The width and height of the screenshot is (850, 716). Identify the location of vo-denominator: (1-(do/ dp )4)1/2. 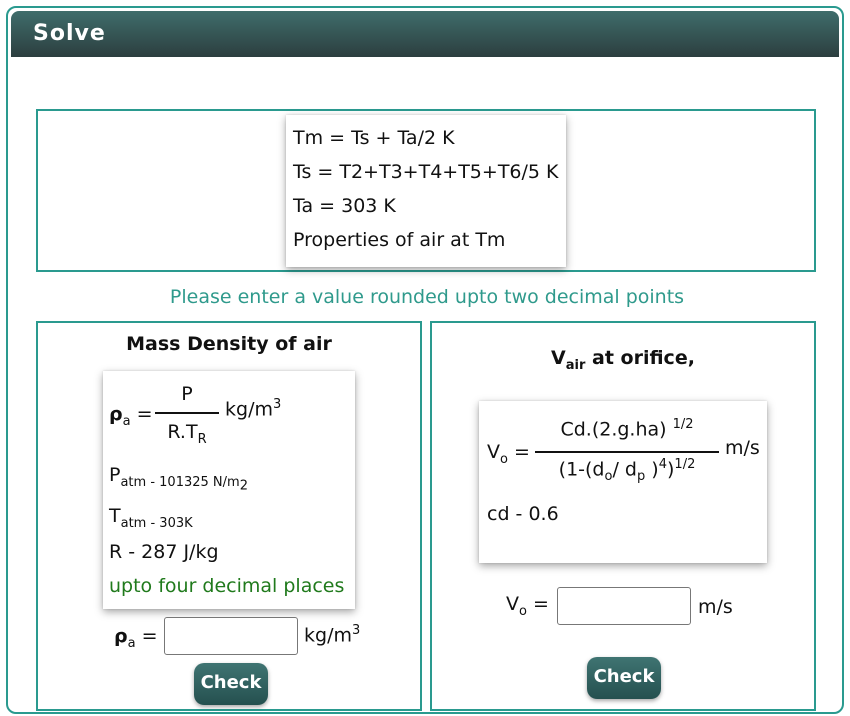
(627, 471).